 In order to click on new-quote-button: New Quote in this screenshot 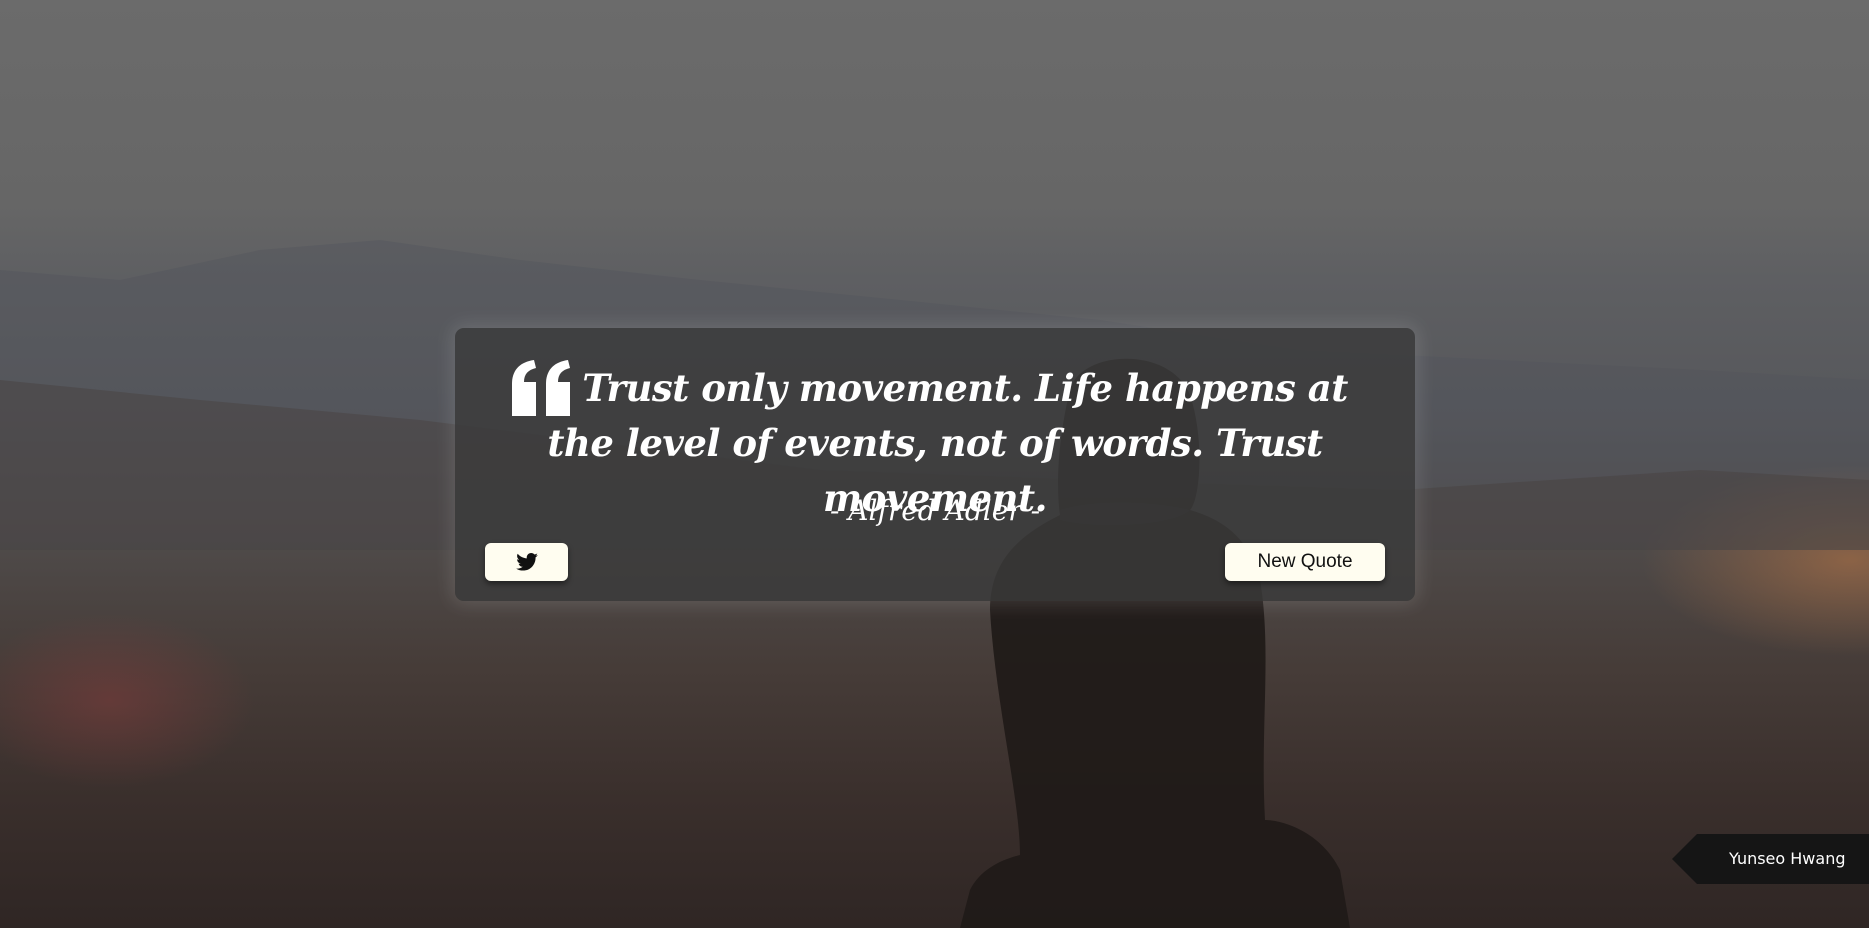, I will do `click(1305, 562)`.